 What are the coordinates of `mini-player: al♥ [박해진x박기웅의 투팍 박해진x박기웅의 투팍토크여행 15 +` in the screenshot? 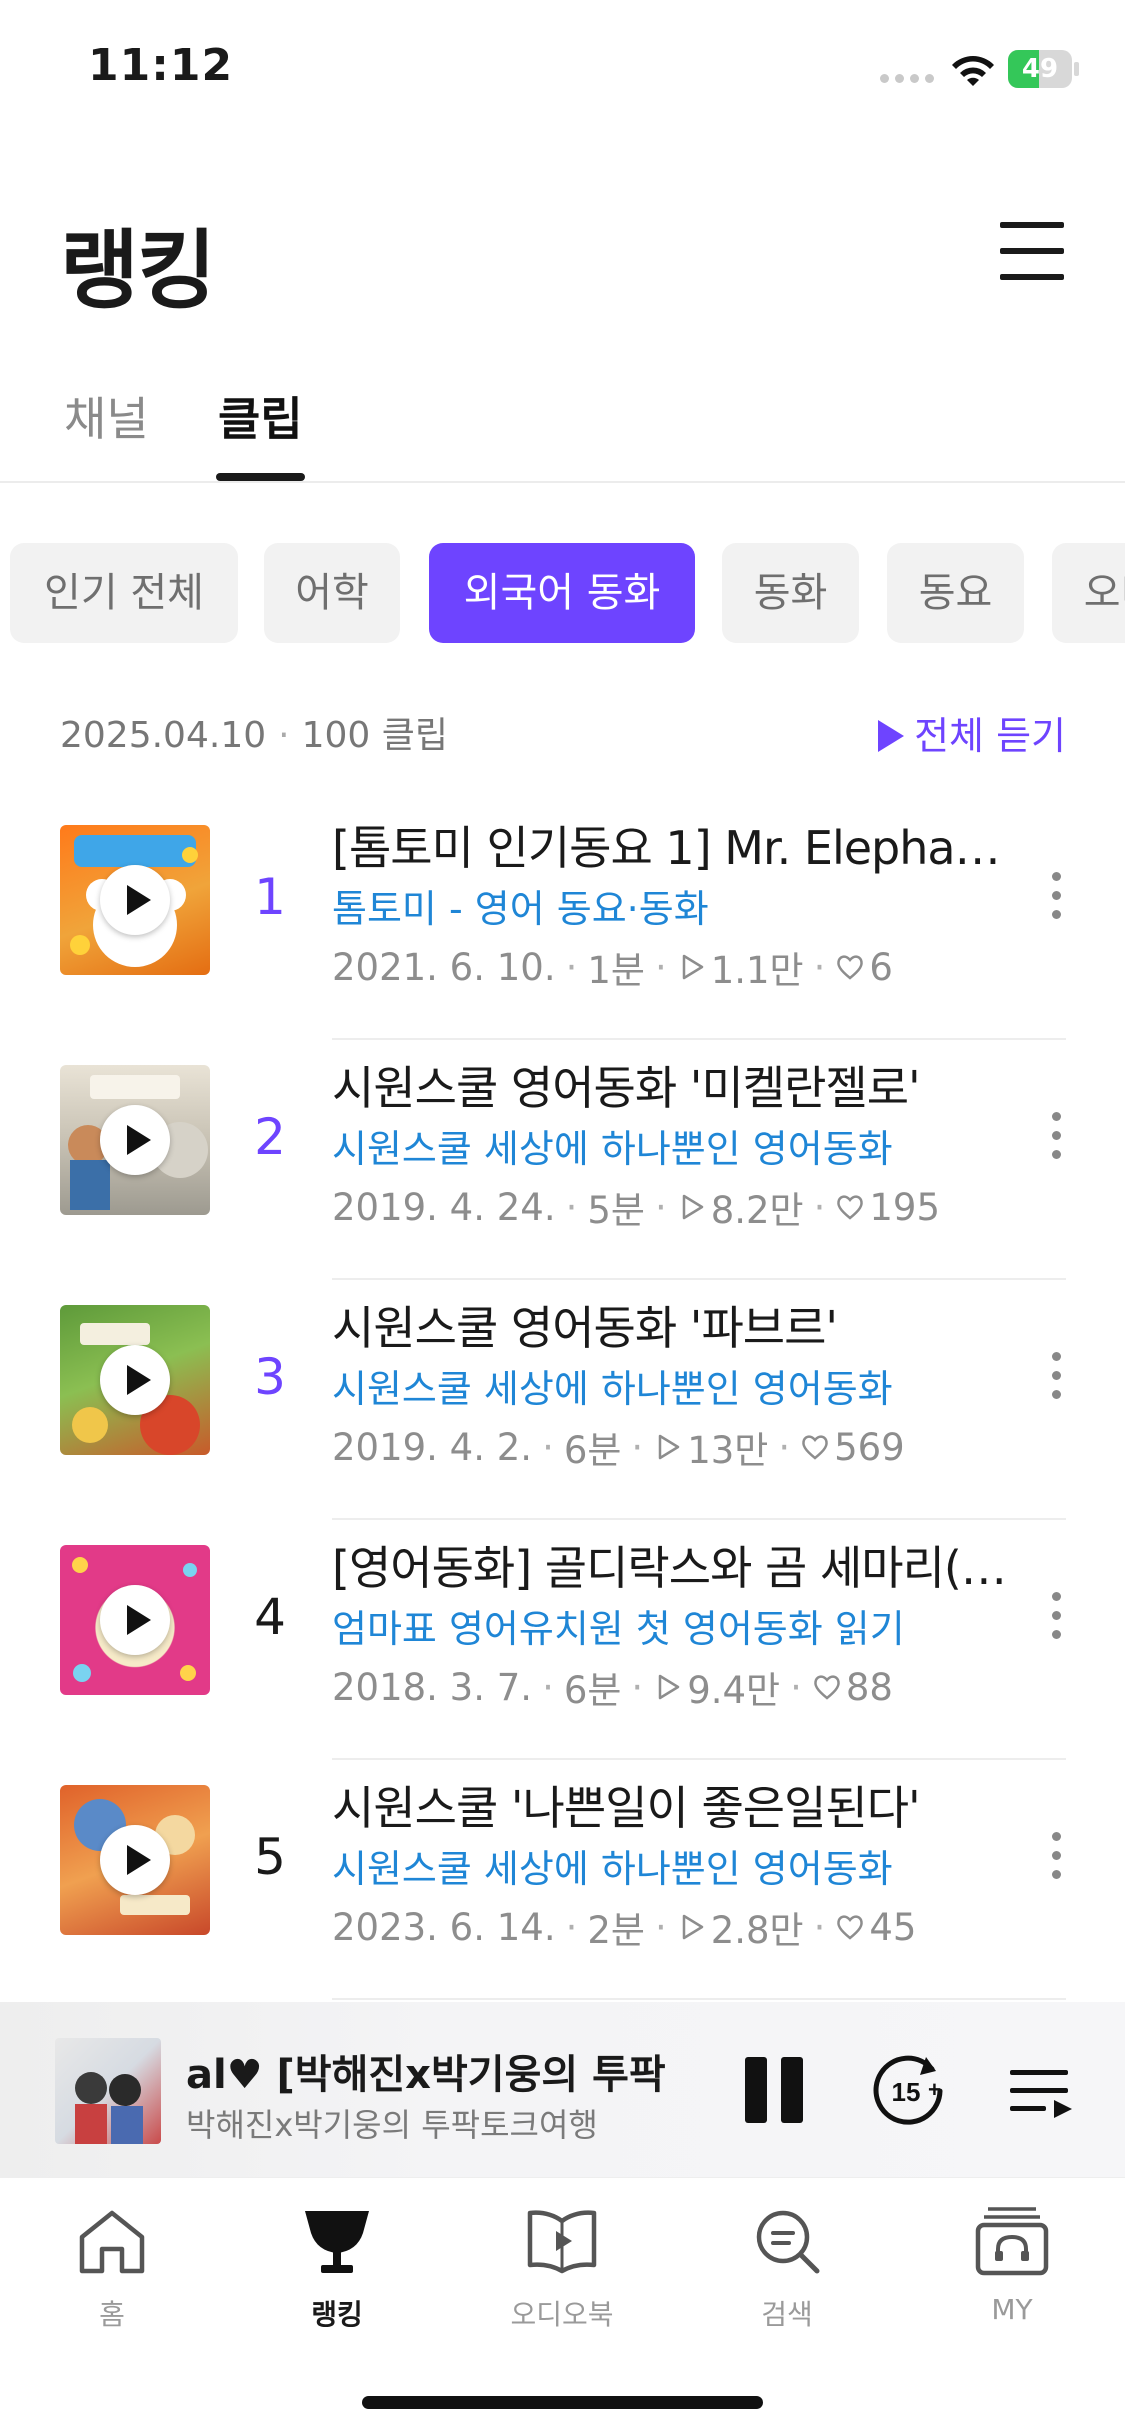 It's located at (562, 2089).